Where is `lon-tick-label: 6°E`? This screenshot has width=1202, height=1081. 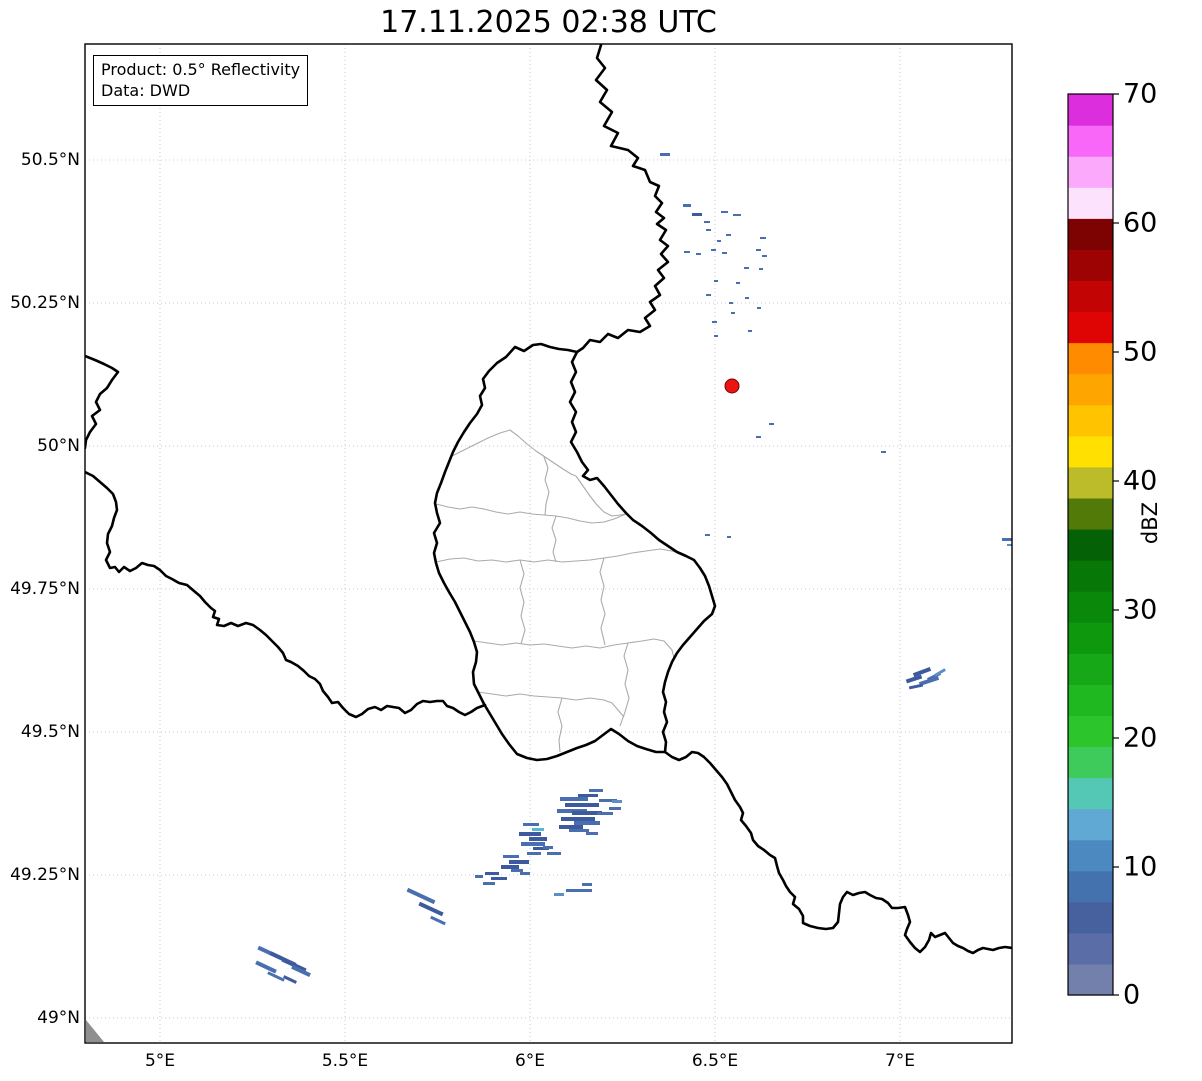 lon-tick-label: 6°E is located at coordinates (530, 1061).